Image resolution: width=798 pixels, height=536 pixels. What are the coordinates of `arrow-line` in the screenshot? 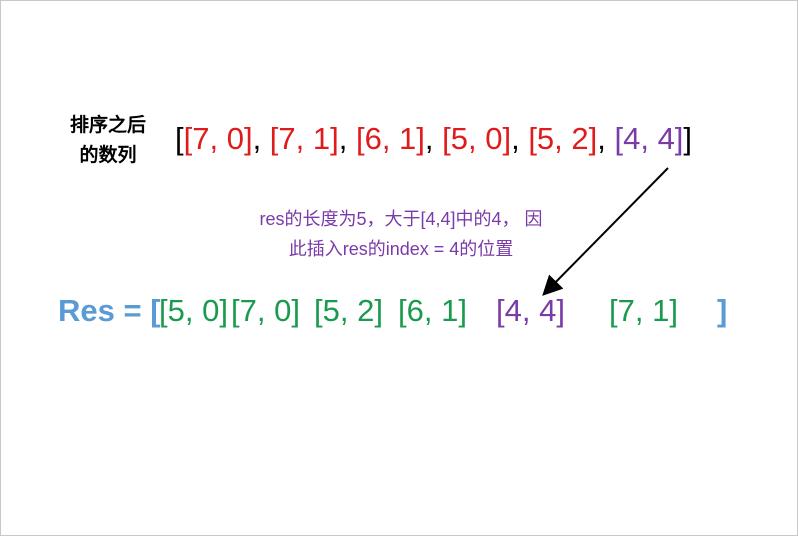 It's located at (605, 231).